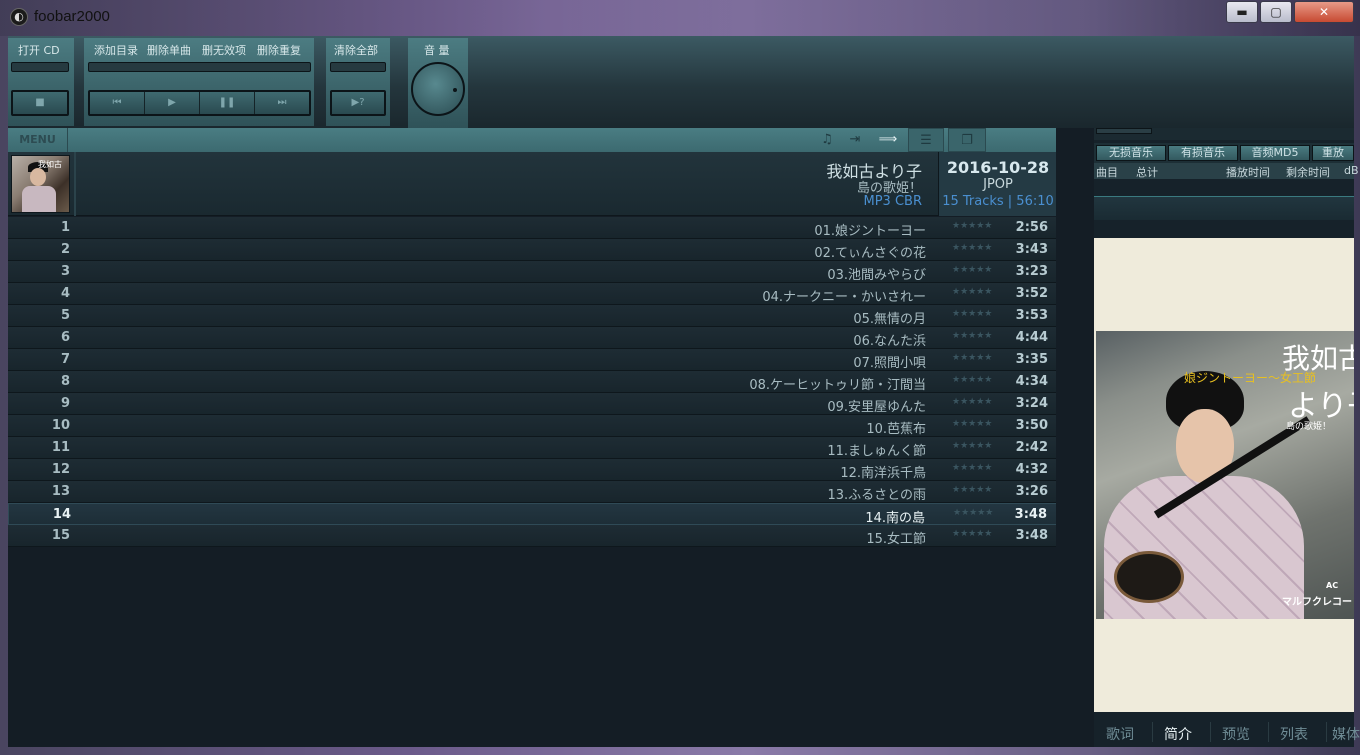  I want to click on window-icon: ❐, so click(967, 140).